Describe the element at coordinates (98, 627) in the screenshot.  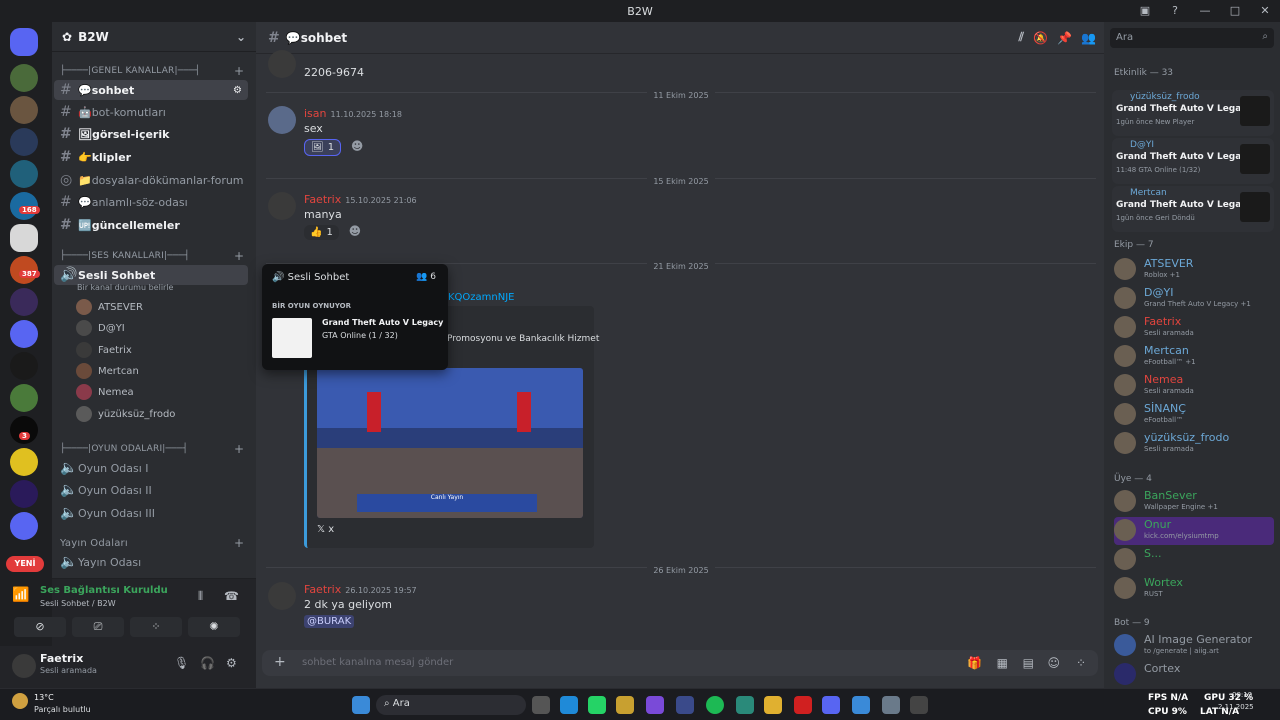
I see `screen-share-button: ⎚` at that location.